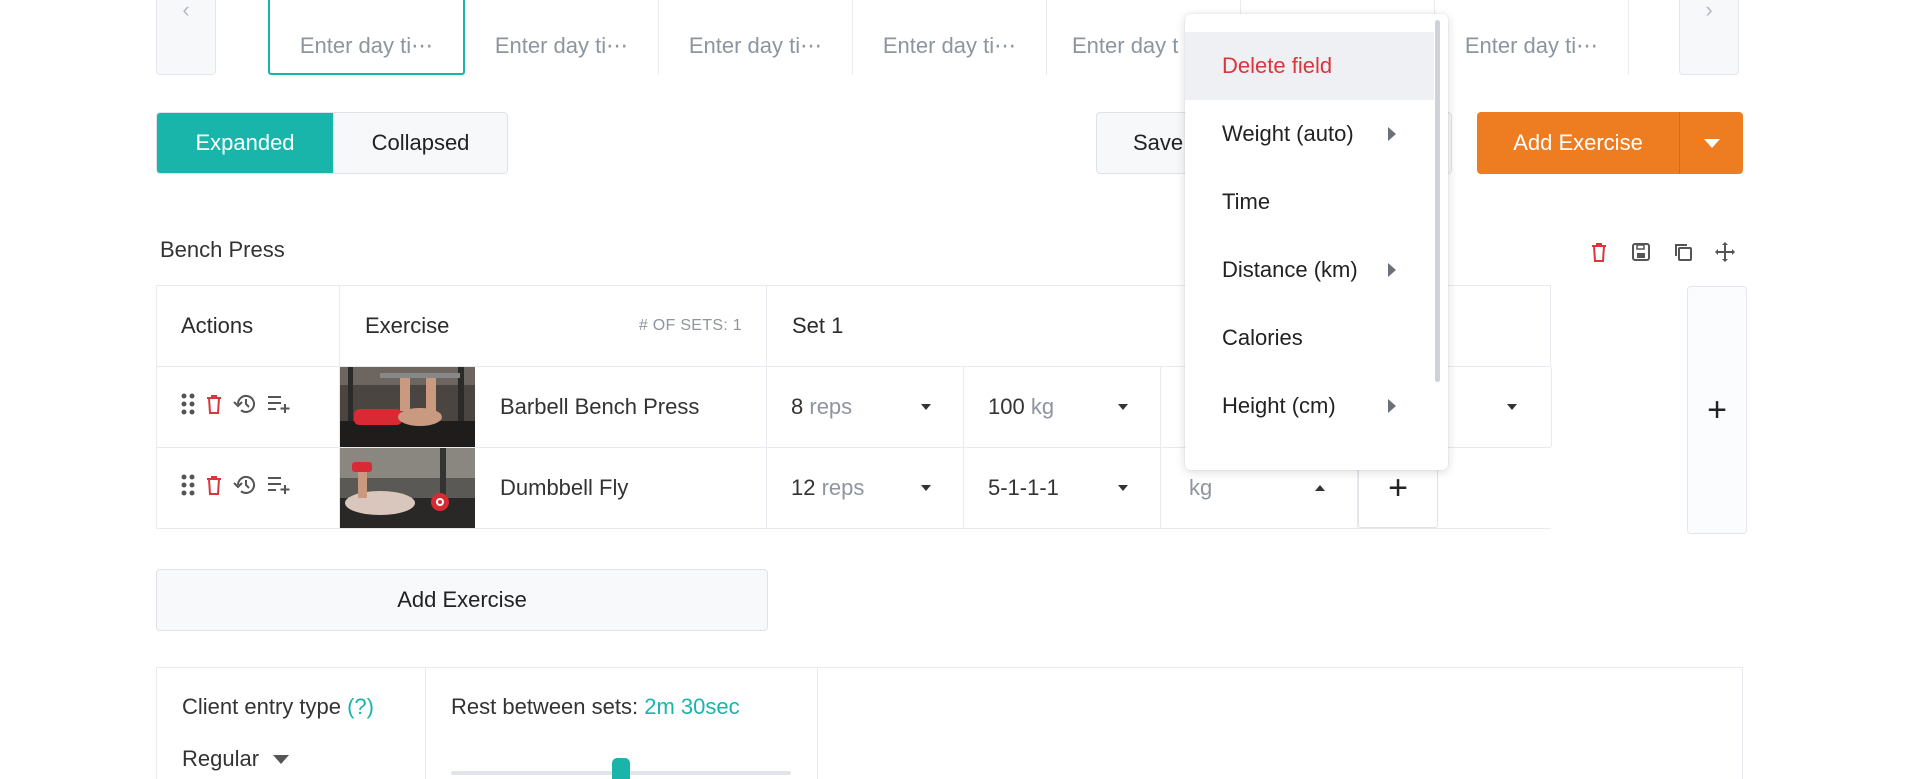 Image resolution: width=1920 pixels, height=779 pixels. Describe the element at coordinates (1309, 202) in the screenshot. I see `menu-item-time: Time` at that location.